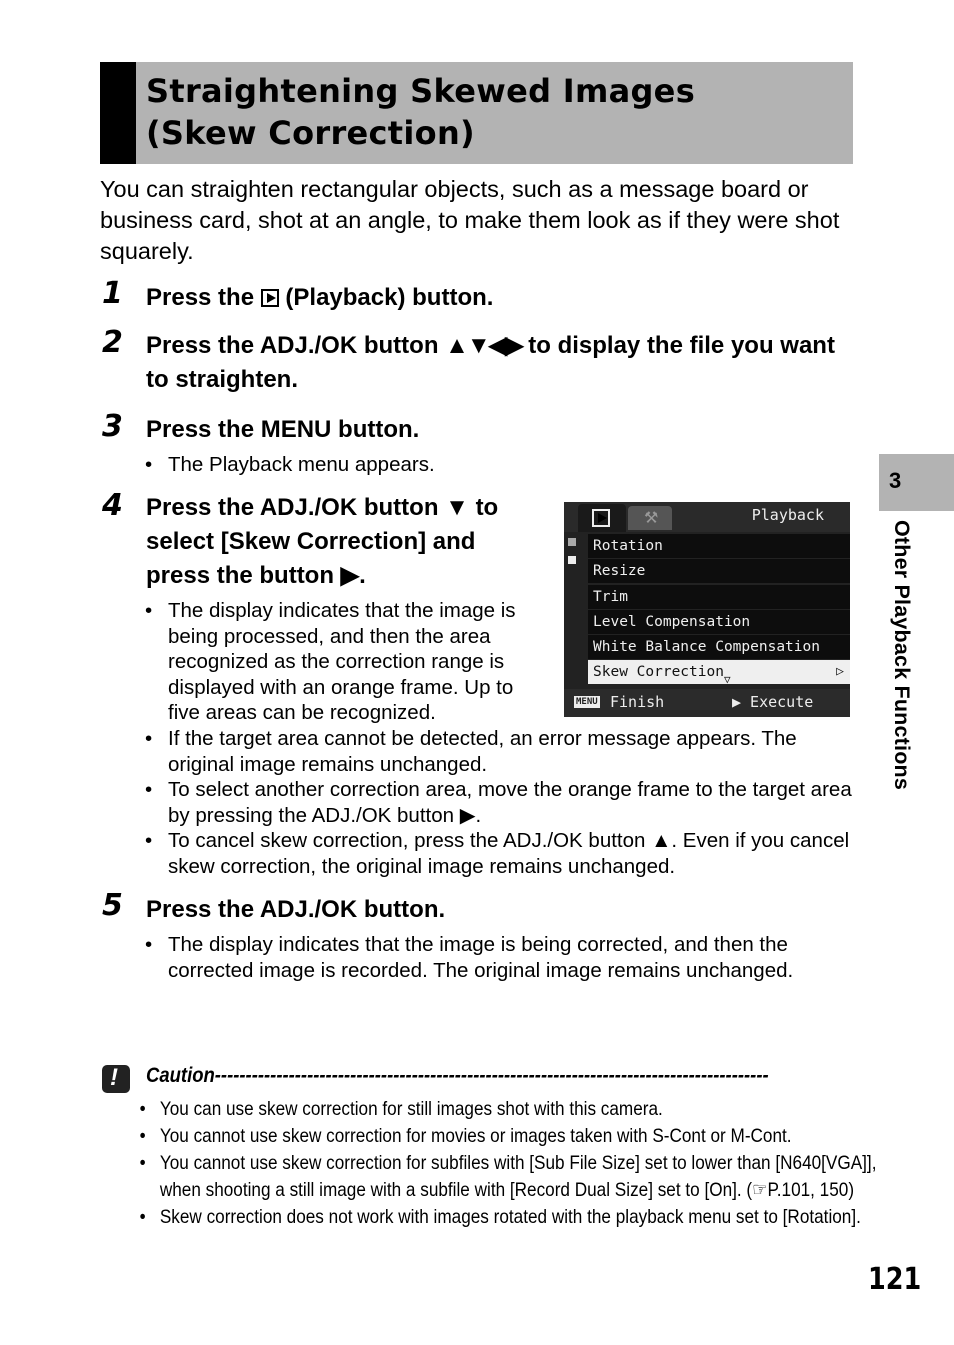  What do you see at coordinates (902, 655) in the screenshot?
I see `chapter-label: Other Playback Functions` at bounding box center [902, 655].